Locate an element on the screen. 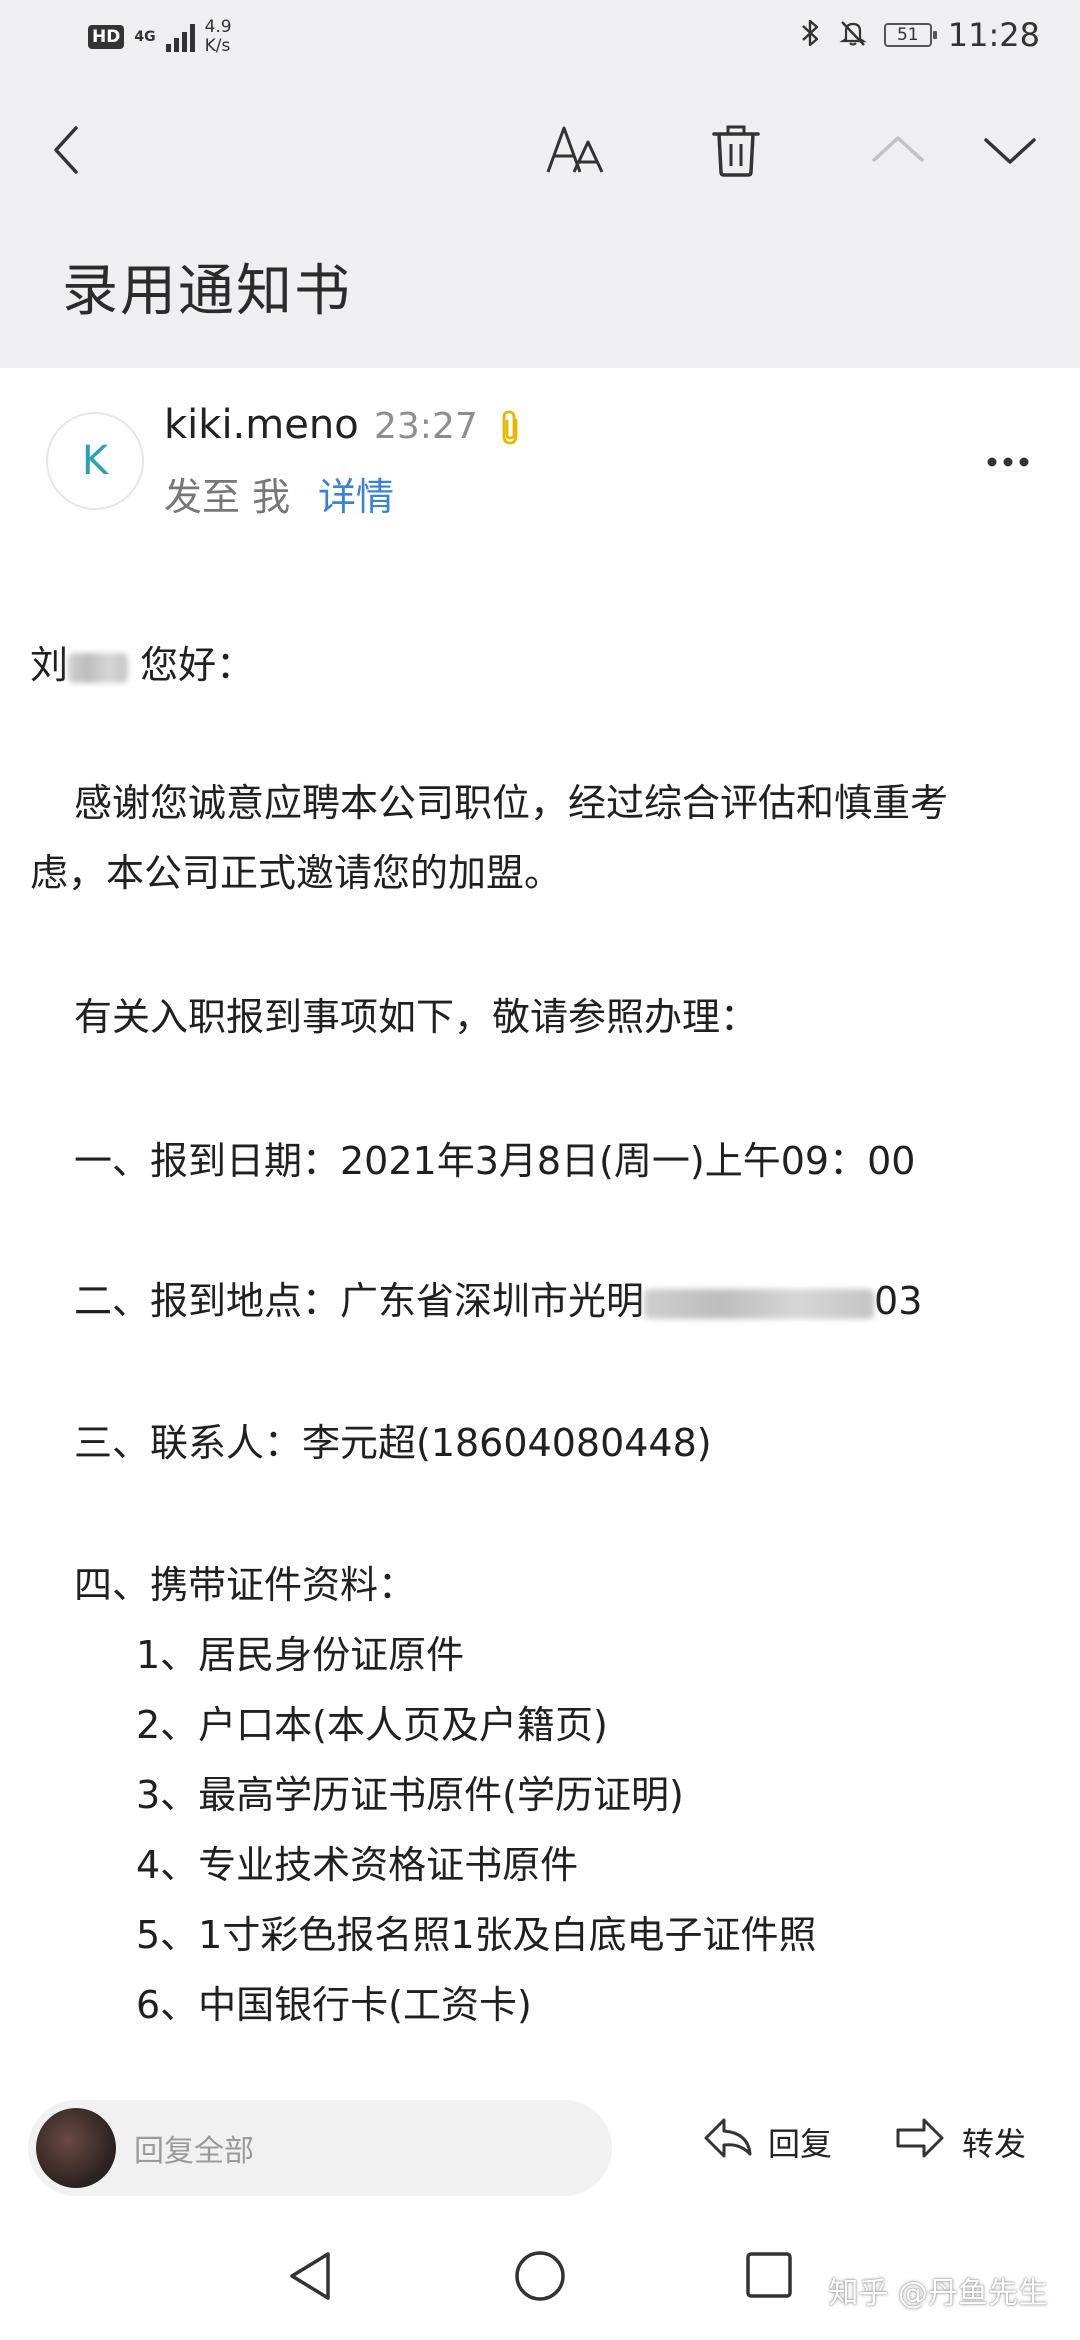 The image size is (1080, 2340). nav-home-icon is located at coordinates (540, 2278).